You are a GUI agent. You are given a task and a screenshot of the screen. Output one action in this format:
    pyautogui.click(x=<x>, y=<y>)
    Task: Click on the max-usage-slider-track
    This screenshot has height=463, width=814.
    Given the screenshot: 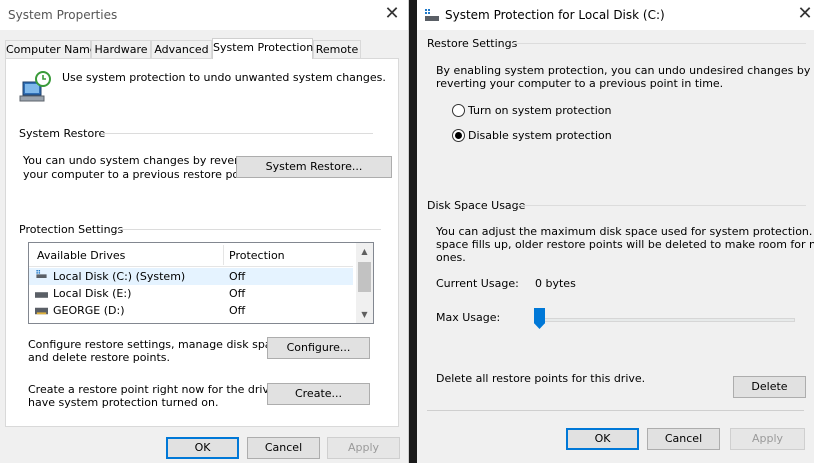 What is the action you would take?
    pyautogui.click(x=668, y=320)
    